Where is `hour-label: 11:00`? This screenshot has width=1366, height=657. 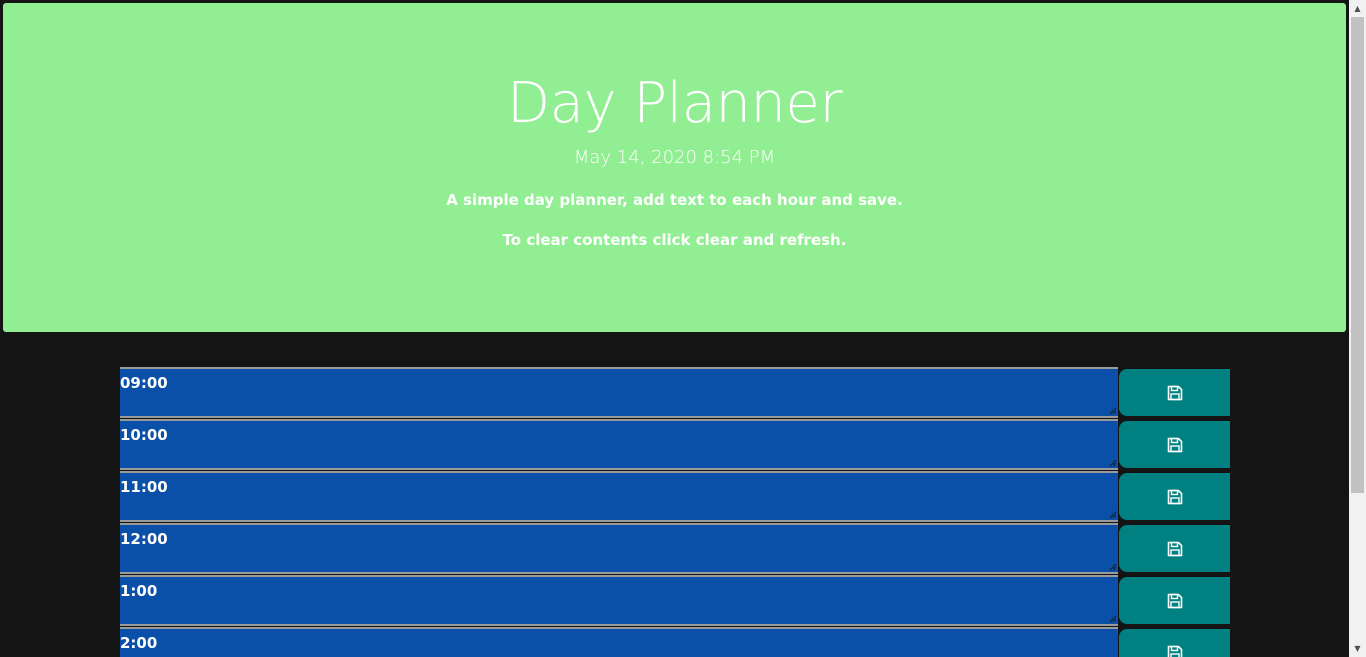 hour-label: 11:00 is located at coordinates (144, 487).